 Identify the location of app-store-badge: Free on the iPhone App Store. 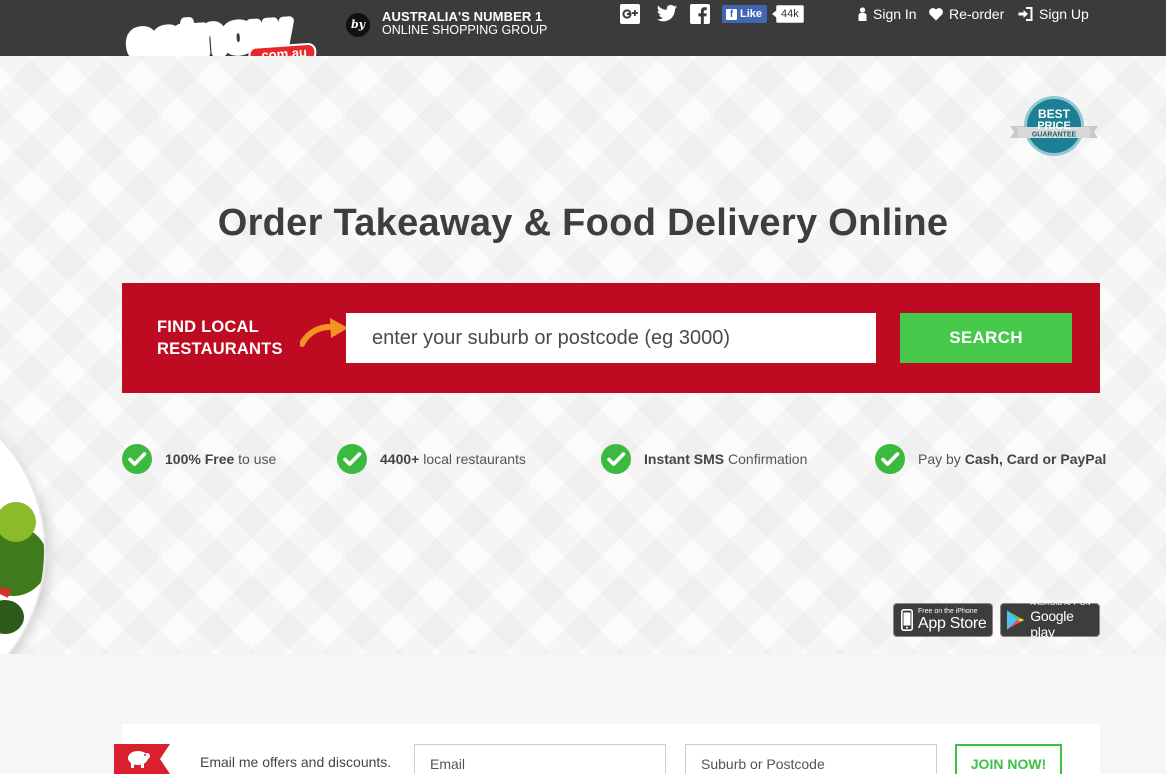
(943, 620).